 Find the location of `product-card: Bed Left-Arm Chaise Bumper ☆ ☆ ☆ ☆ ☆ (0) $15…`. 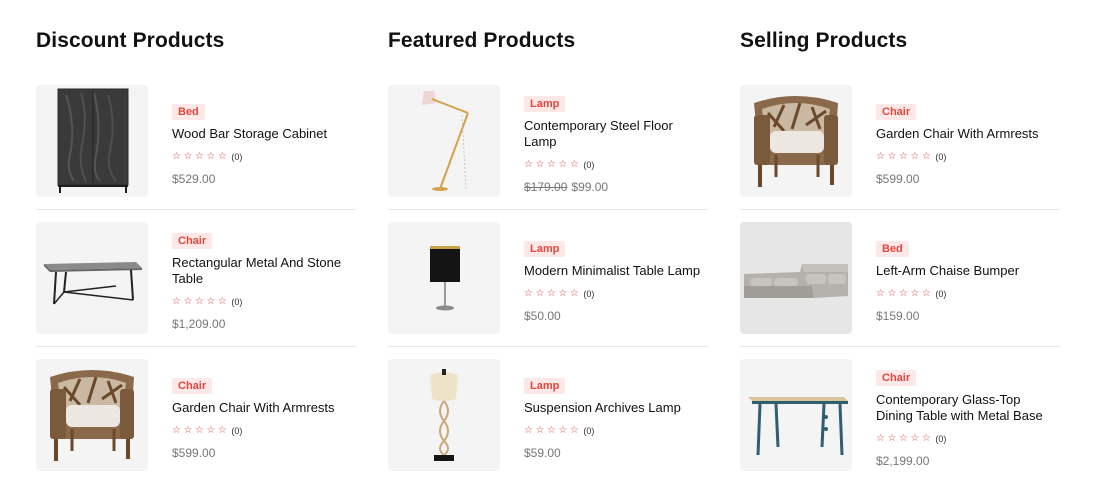

product-card: Bed Left-Arm Chaise Bumper ☆ ☆ ☆ ☆ ☆ (0) $15… is located at coordinates (900, 278).